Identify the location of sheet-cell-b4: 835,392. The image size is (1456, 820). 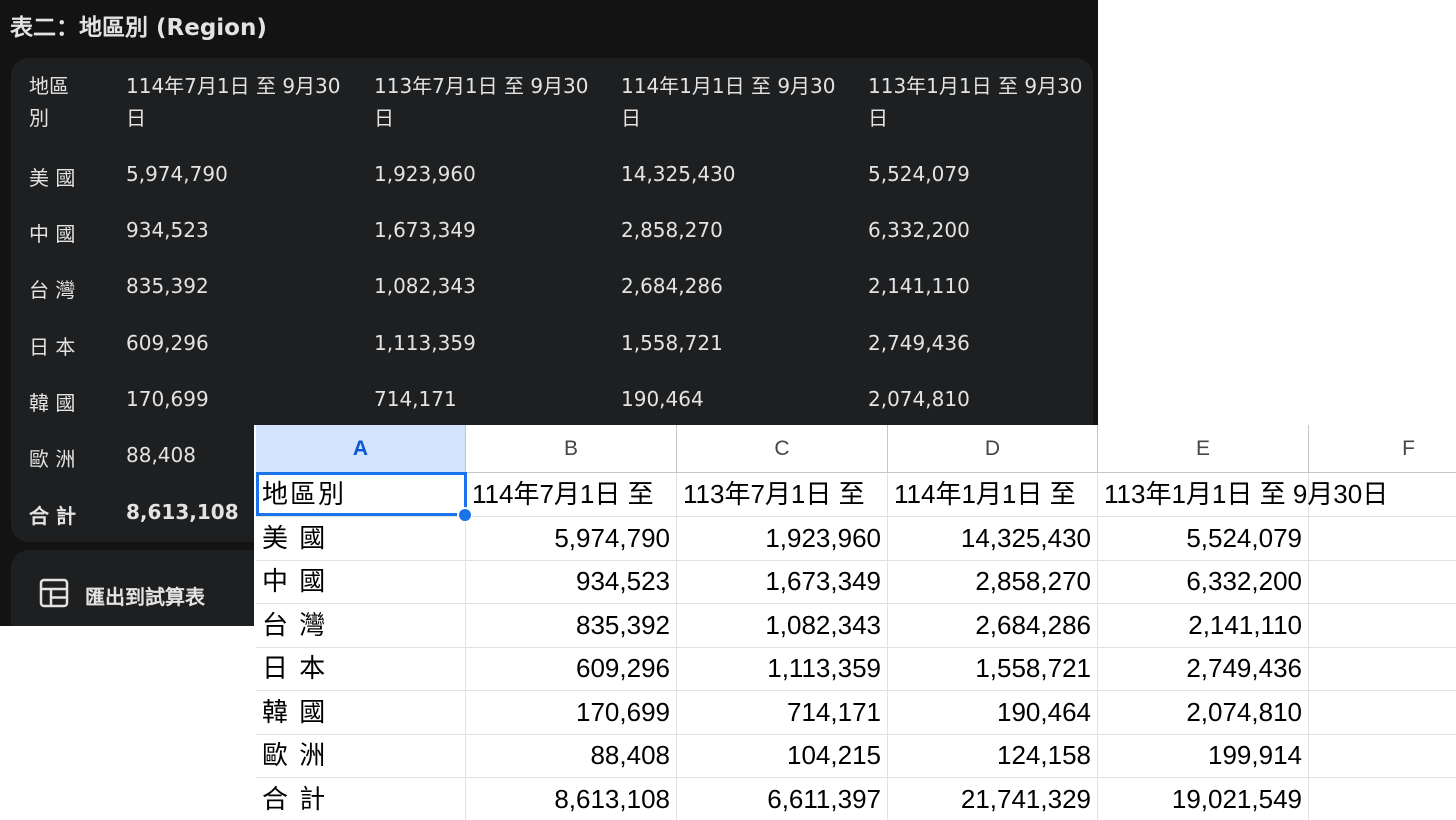
(571, 625).